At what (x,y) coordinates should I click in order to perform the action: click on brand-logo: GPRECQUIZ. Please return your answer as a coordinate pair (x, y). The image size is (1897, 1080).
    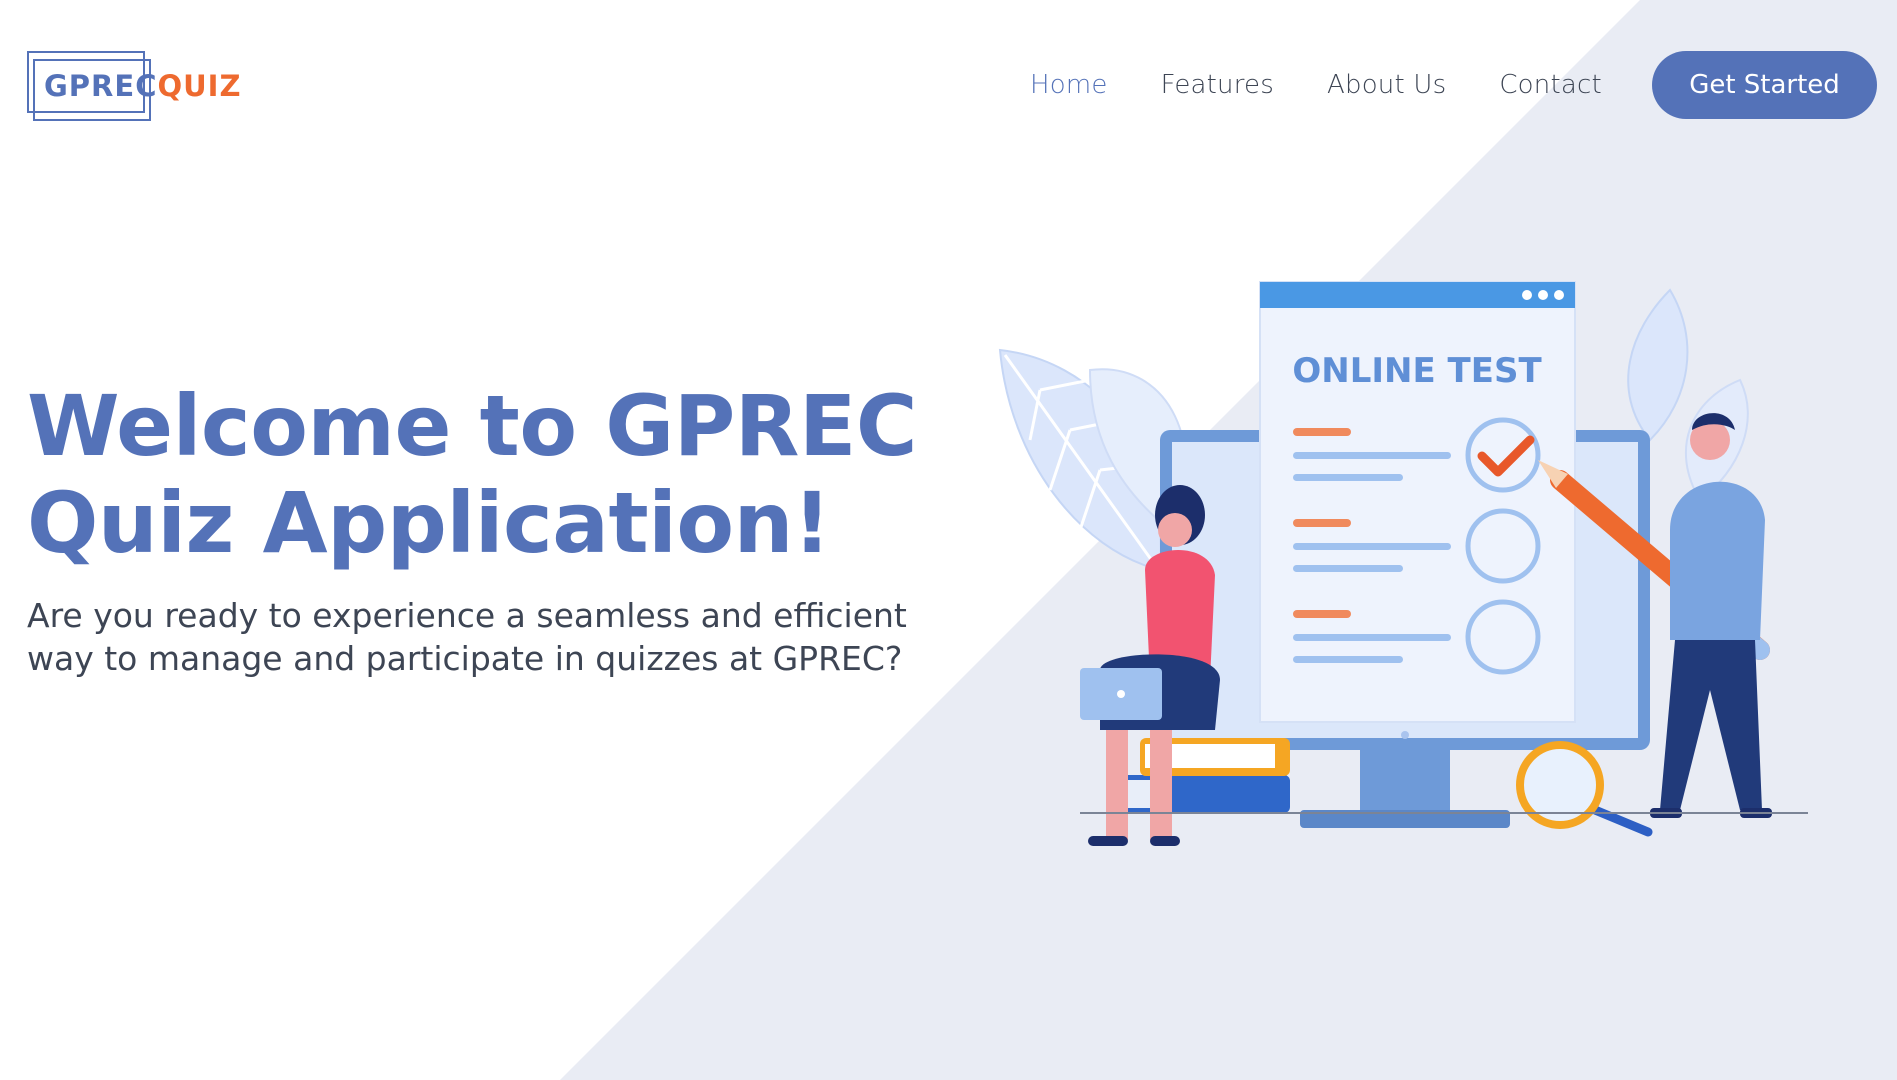
    Looking at the image, I should click on (142, 86).